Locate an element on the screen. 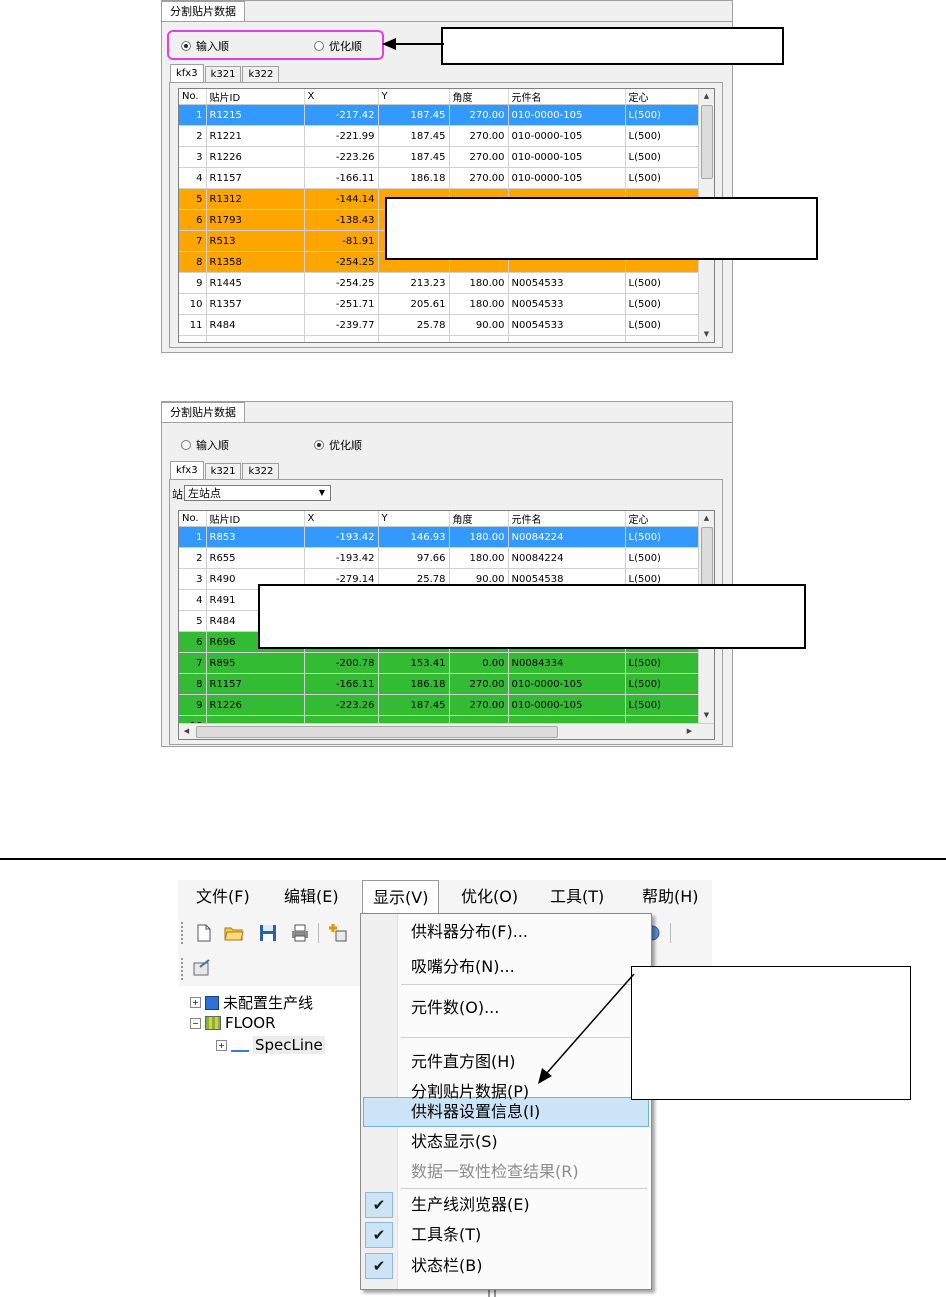 This screenshot has width=946, height=1297. new-file-icon is located at coordinates (204, 933).